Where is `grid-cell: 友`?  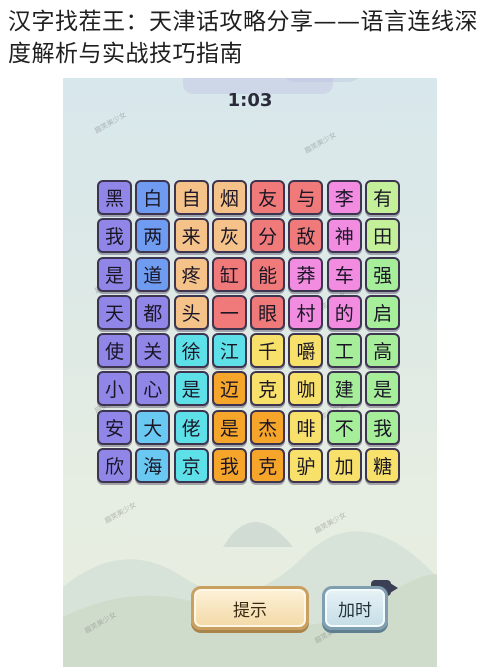 grid-cell: 友 is located at coordinates (268, 197).